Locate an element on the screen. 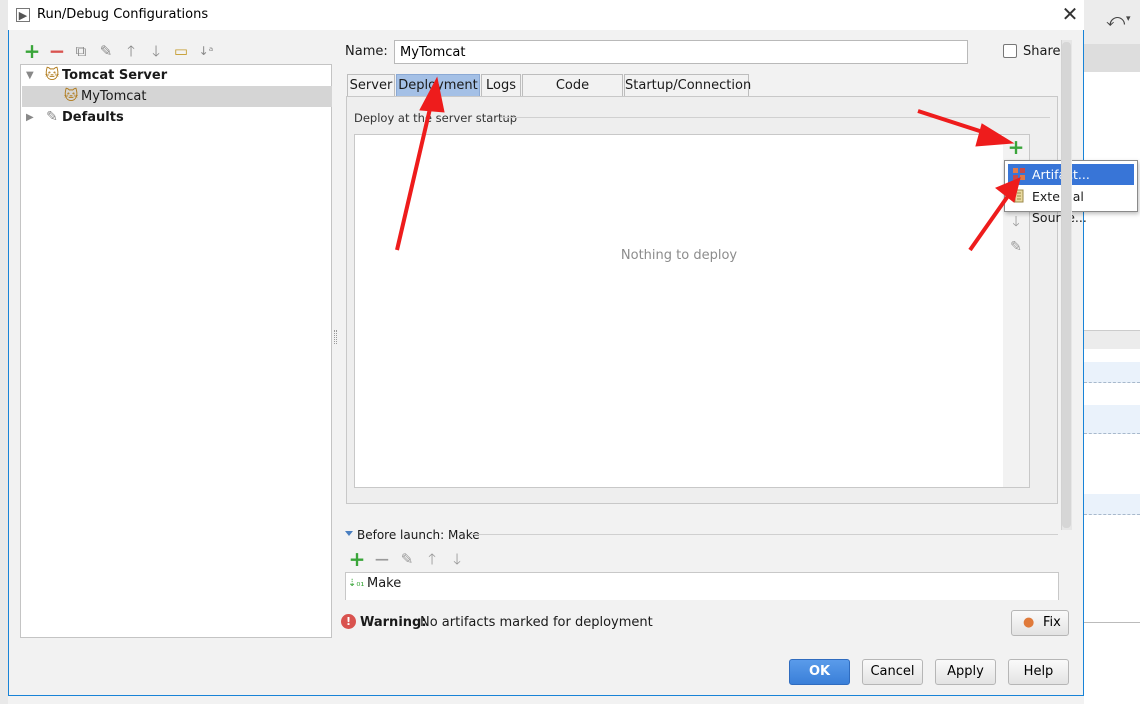 Image resolution: width=1140 pixels, height=704 pixels. ide-toolbar: ⤺ ▾ is located at coordinates (1112, 22).